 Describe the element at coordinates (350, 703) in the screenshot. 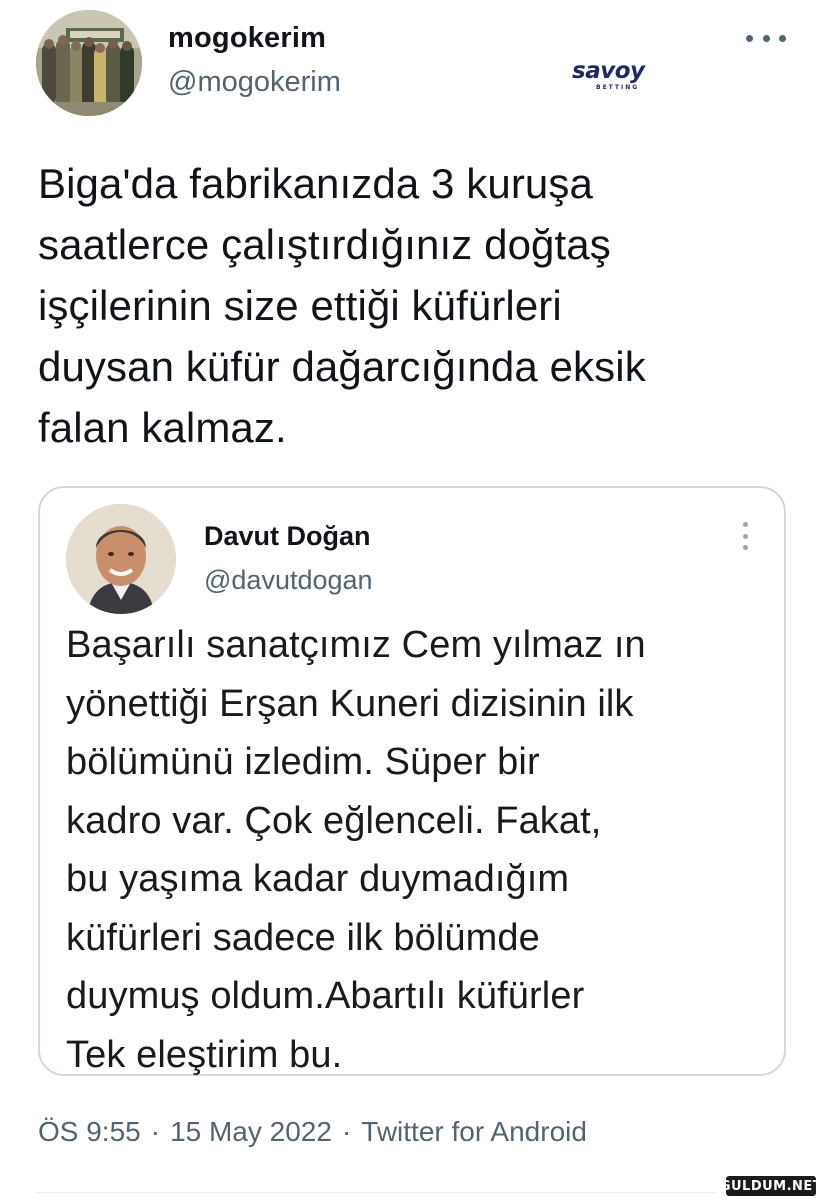

I see `quoted-text-line: yönettiği Erşan Kuneri dizisinin ilk` at that location.